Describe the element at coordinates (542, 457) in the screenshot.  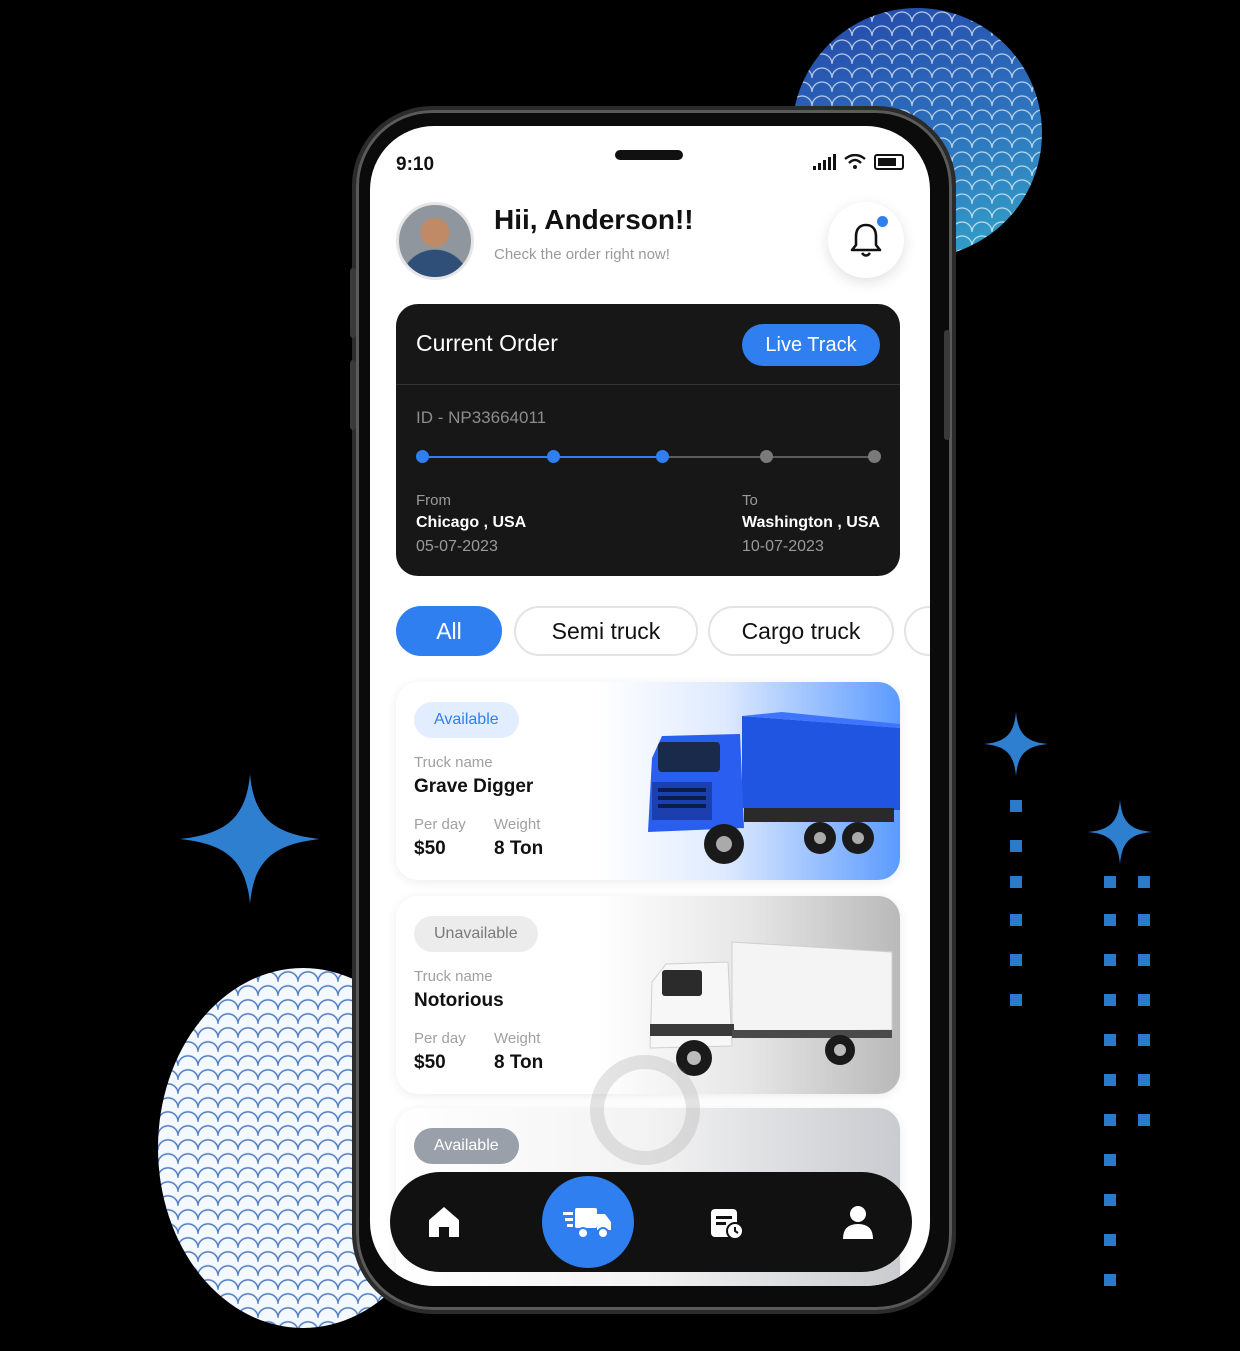
I see `order-progress-fill` at that location.